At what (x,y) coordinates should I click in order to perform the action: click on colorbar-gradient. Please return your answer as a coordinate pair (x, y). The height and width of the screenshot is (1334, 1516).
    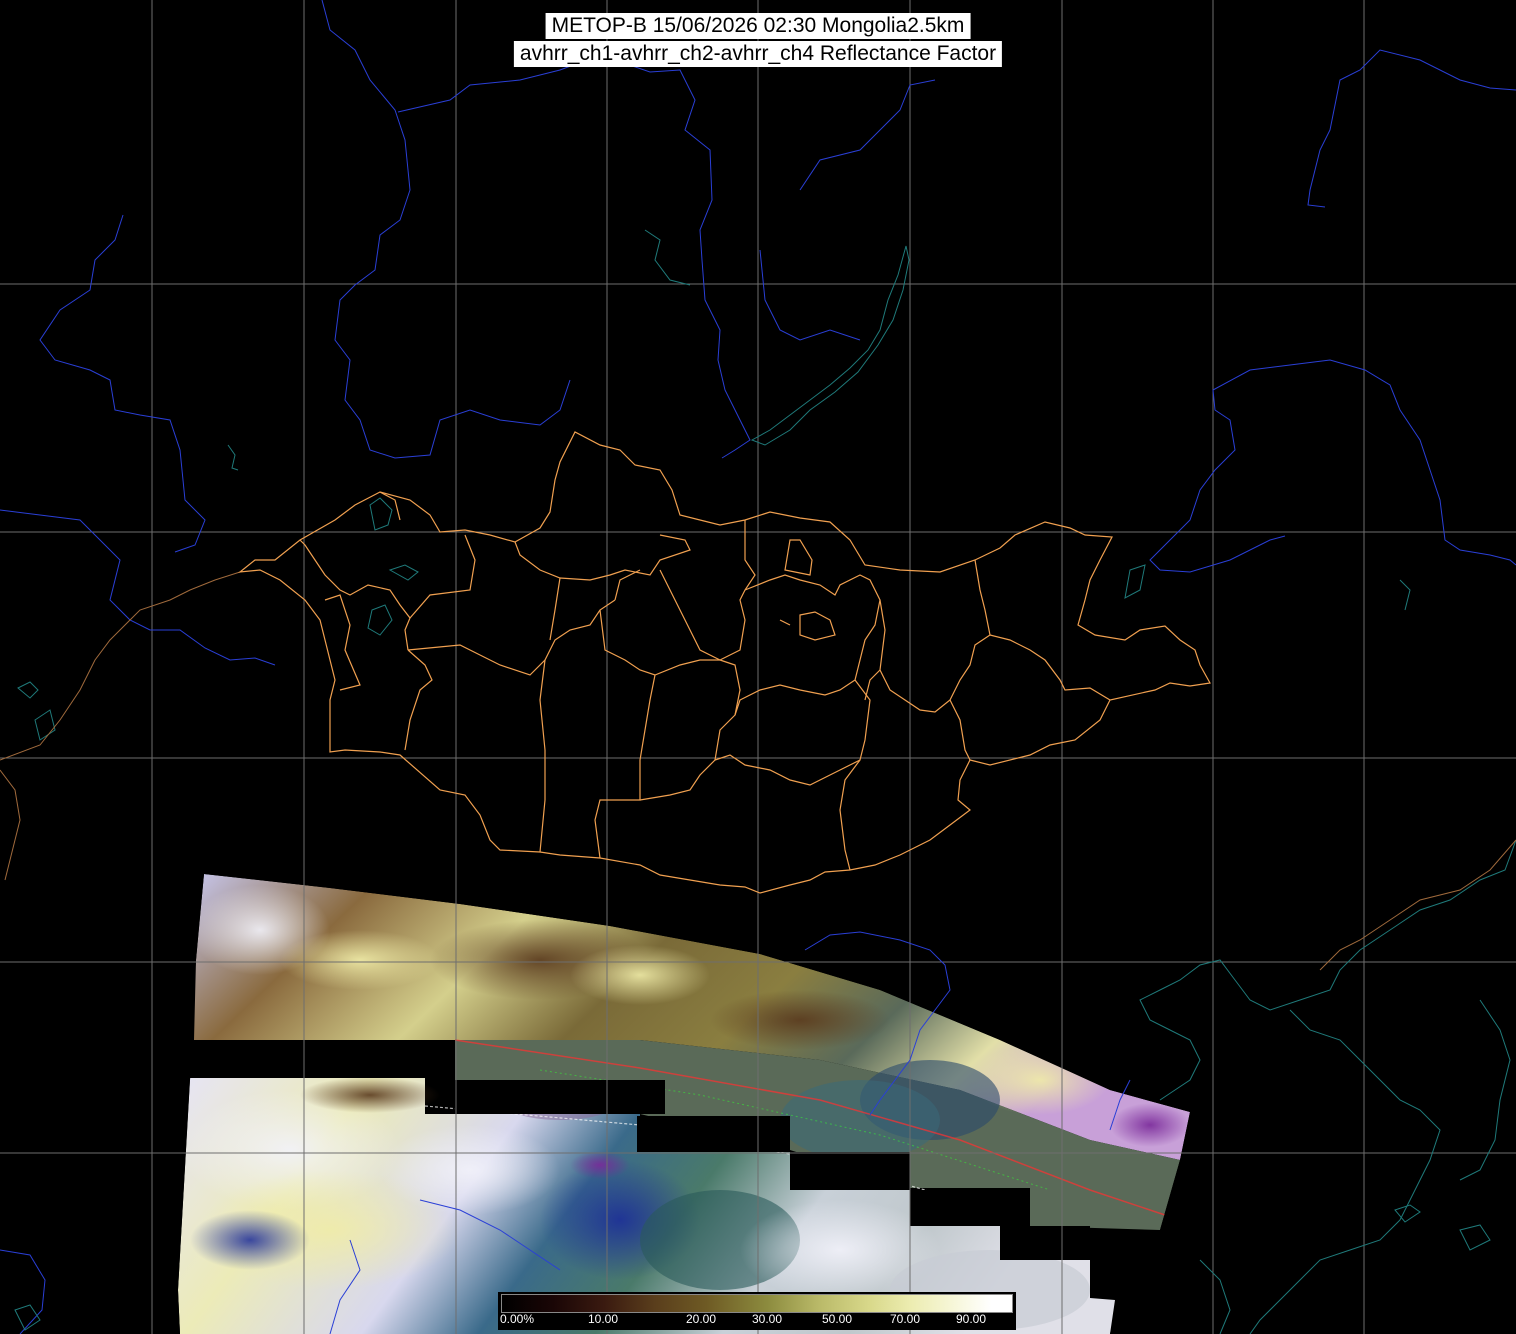
    Looking at the image, I should click on (757, 1303).